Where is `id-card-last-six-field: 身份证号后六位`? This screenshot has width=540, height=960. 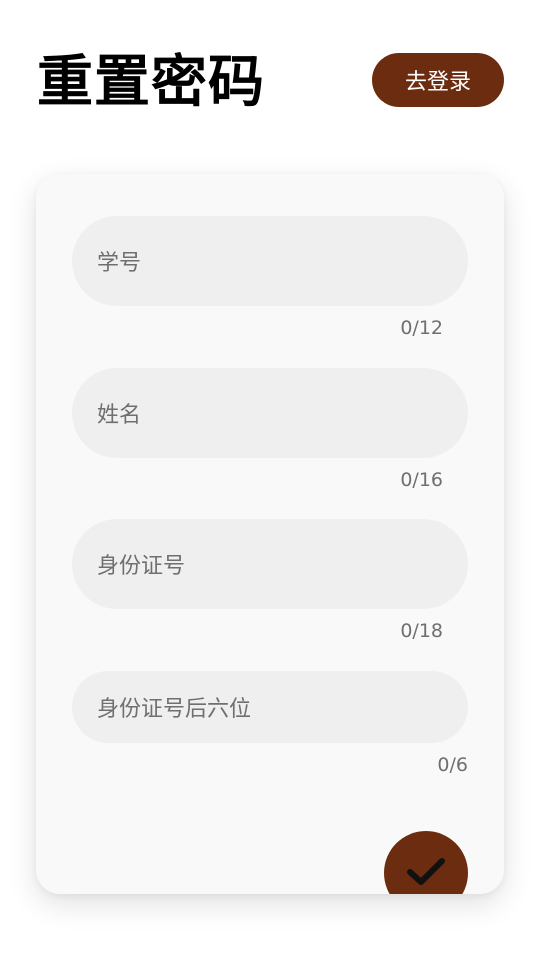
id-card-last-six-field: 身份证号后六位 is located at coordinates (270, 707).